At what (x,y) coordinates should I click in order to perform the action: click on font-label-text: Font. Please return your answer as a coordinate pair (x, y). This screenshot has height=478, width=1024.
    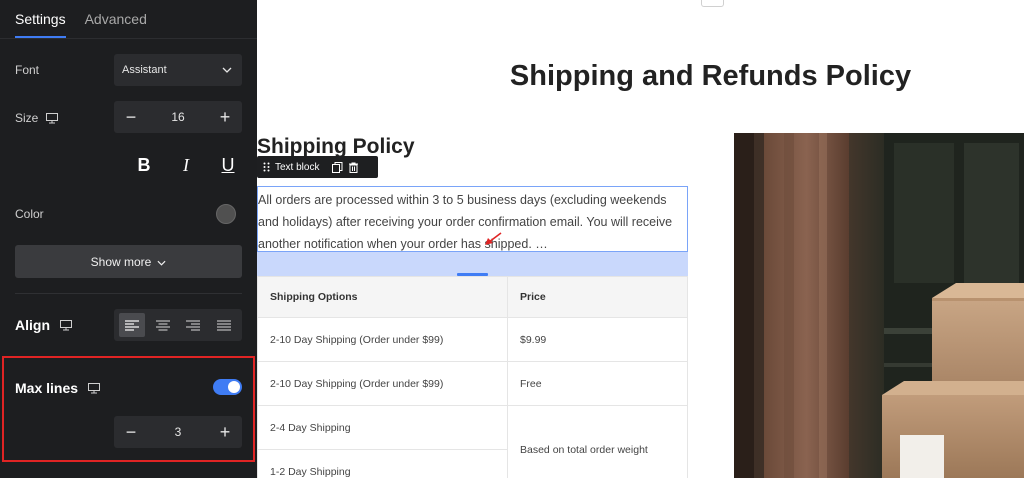
    Looking at the image, I should click on (27, 70).